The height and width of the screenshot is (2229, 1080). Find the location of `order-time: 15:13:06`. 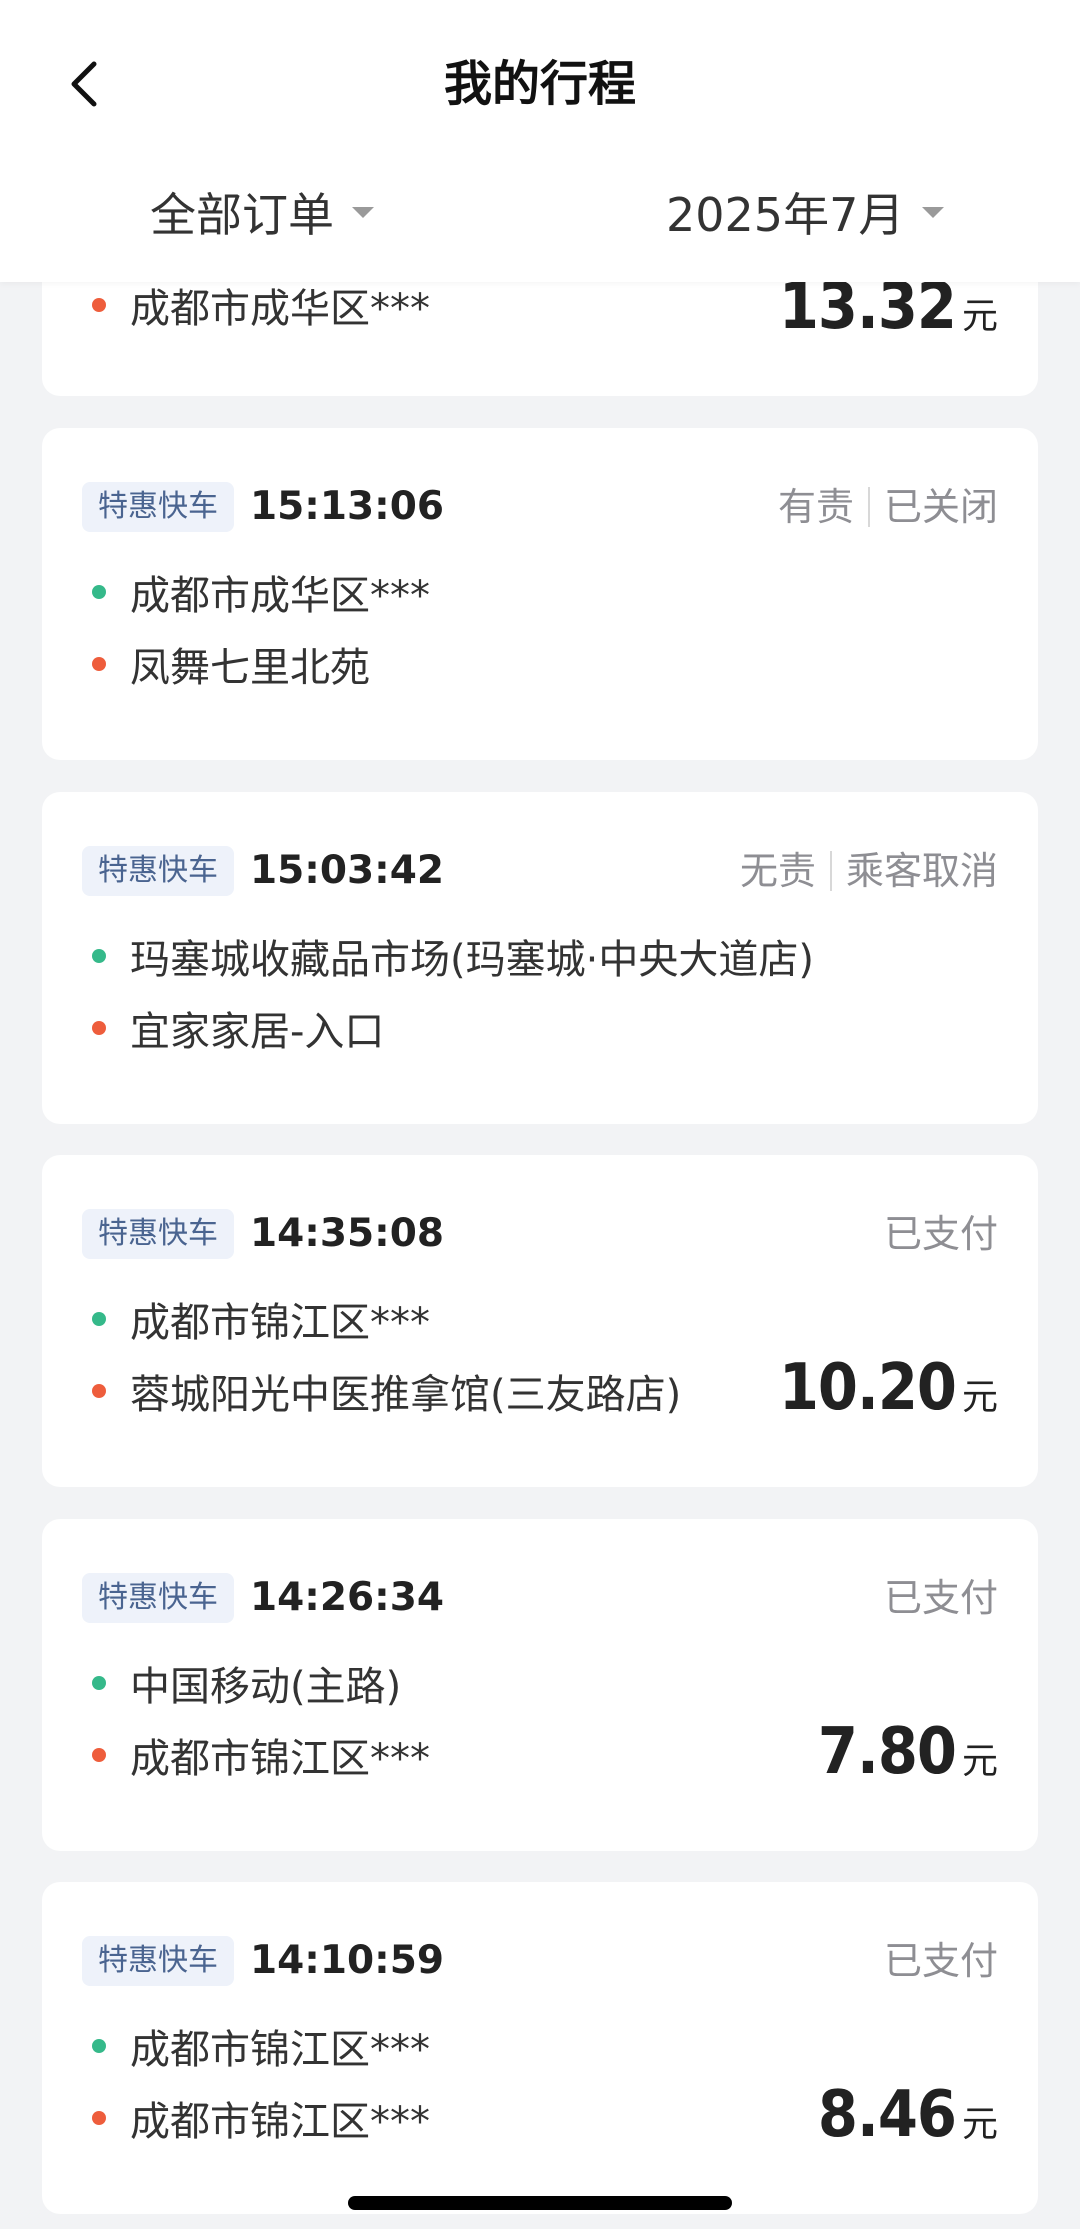

order-time: 15:13:06 is located at coordinates (347, 506).